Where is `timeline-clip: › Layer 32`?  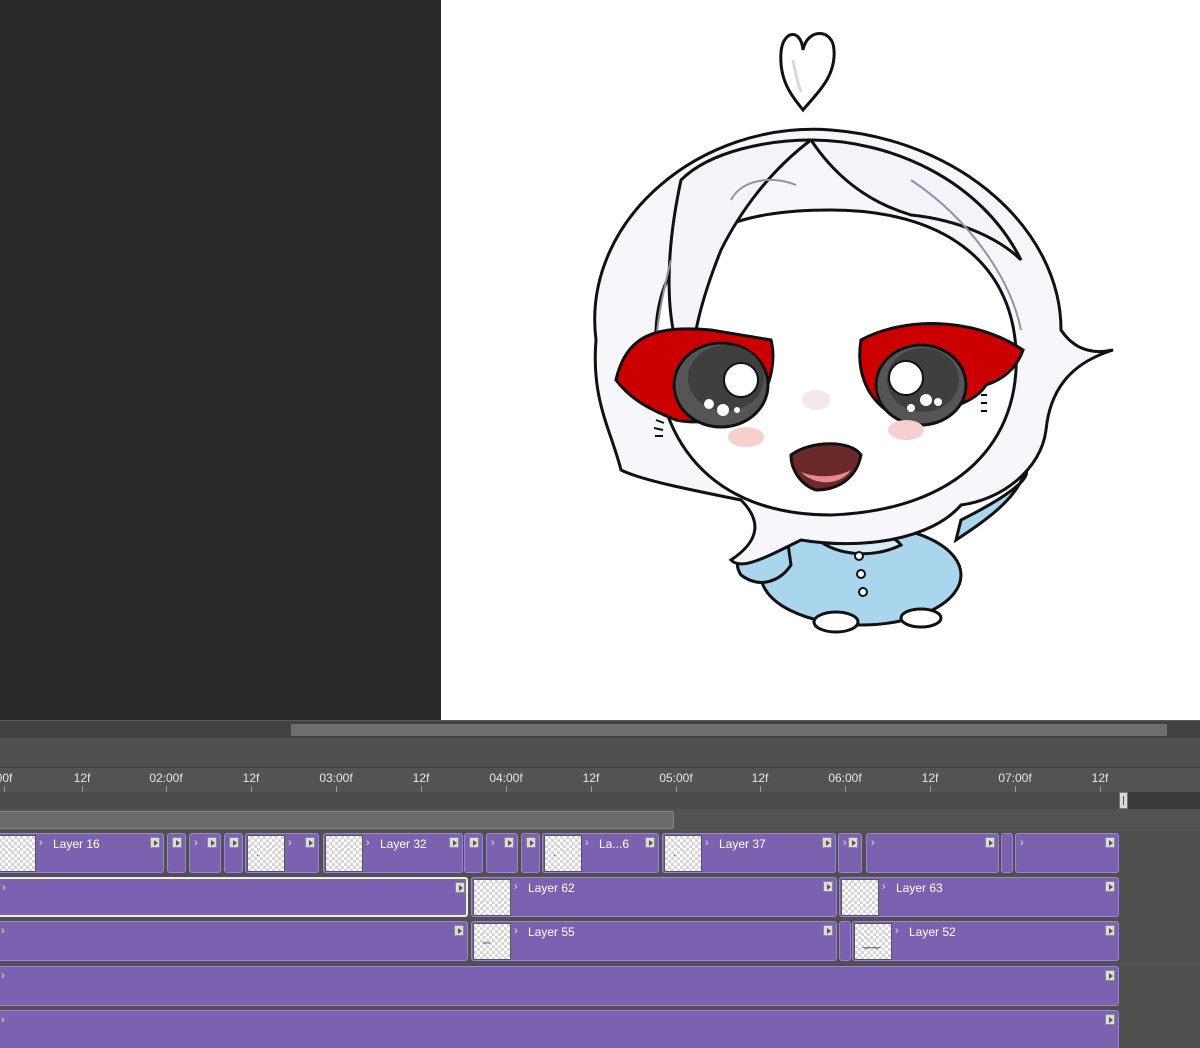 timeline-clip: › Layer 32 is located at coordinates (393, 853).